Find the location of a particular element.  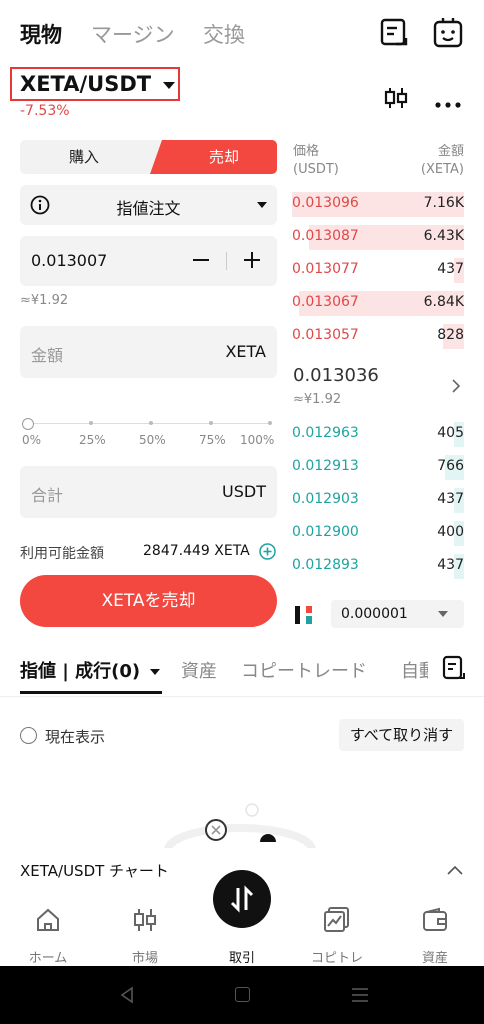

ob-qty: 828 is located at coordinates (450, 335).